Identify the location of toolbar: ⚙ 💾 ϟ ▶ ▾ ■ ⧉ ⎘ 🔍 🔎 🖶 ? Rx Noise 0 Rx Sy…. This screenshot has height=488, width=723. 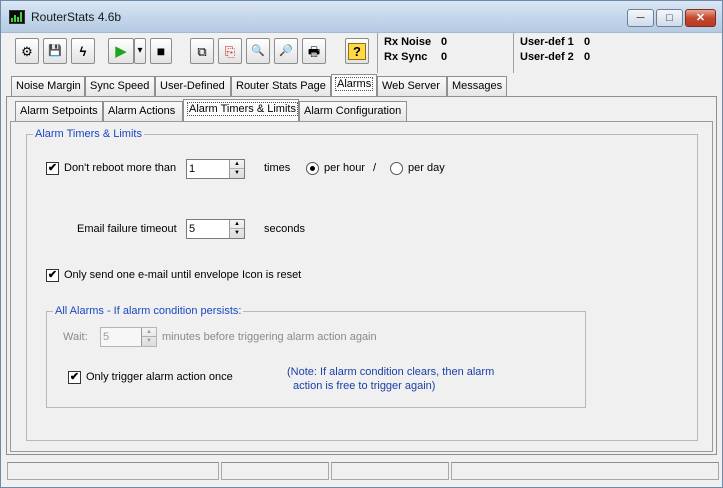
(361, 54).